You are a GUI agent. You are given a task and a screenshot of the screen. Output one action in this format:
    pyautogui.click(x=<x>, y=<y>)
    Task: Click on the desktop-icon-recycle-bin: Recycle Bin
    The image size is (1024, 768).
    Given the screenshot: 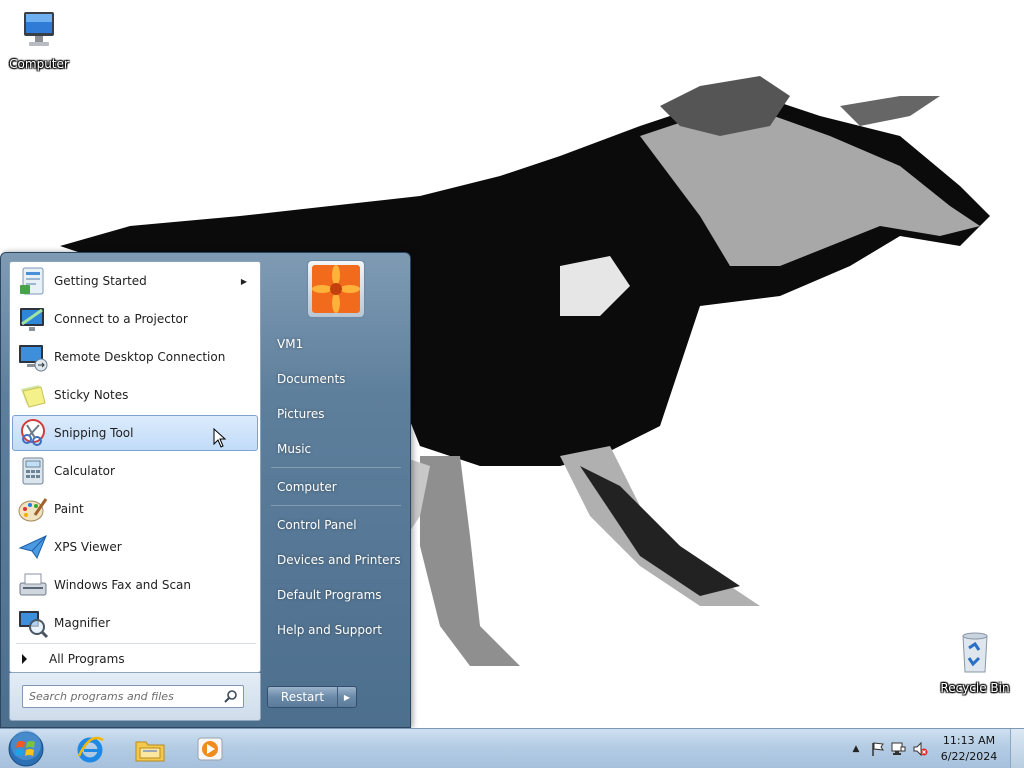 What is the action you would take?
    pyautogui.click(x=975, y=662)
    